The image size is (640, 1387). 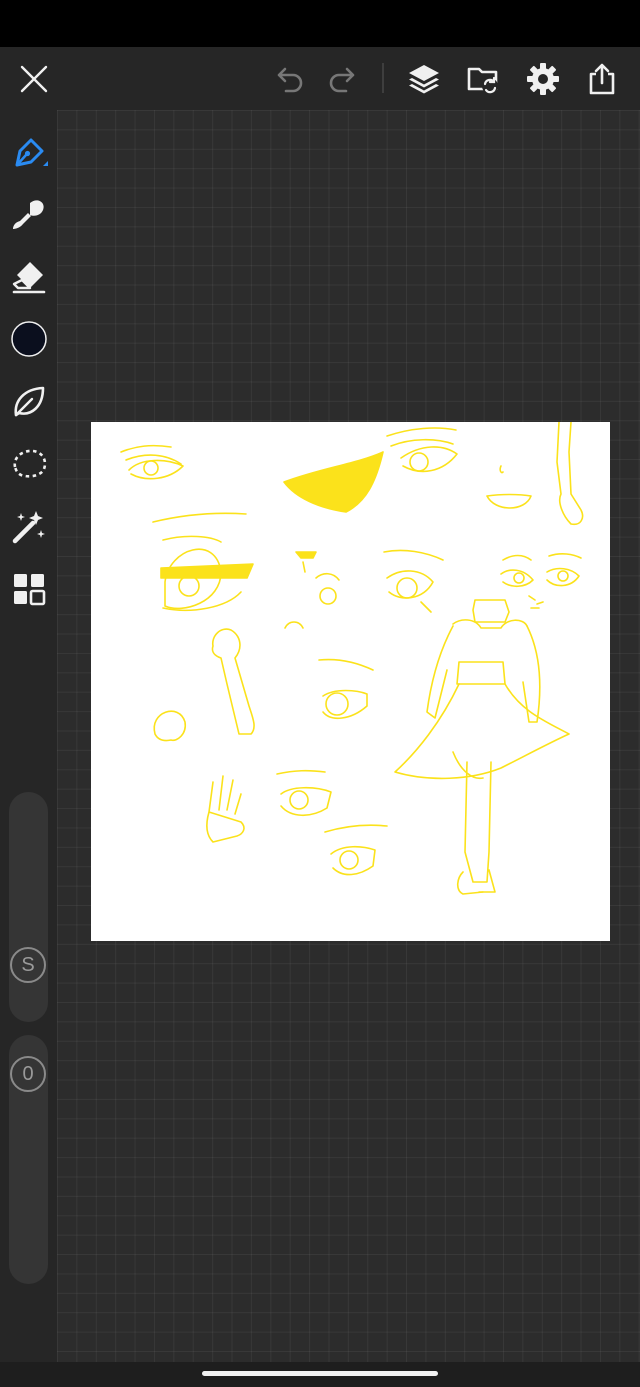 I want to click on dress-figure-sketch, so click(x=482, y=747).